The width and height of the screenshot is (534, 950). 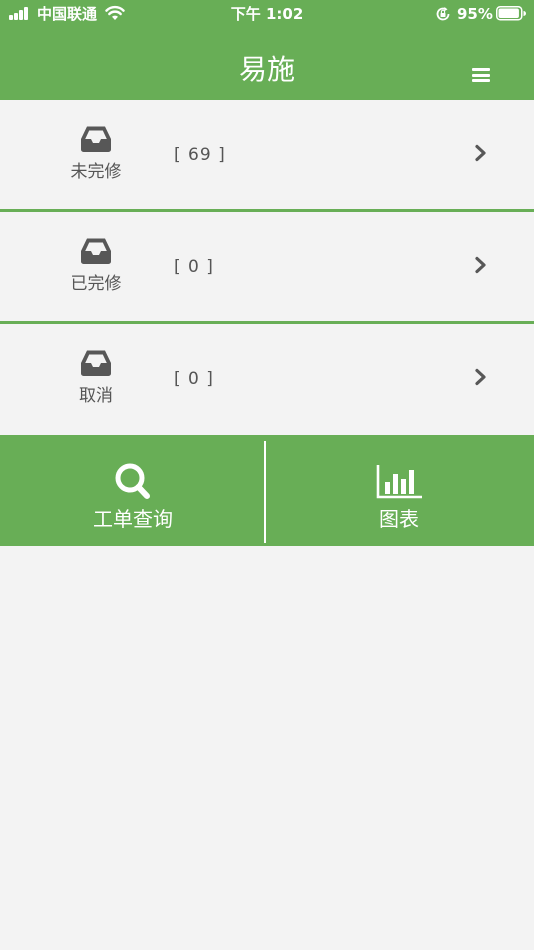 What do you see at coordinates (399, 482) in the screenshot?
I see `bar-chart-icon` at bounding box center [399, 482].